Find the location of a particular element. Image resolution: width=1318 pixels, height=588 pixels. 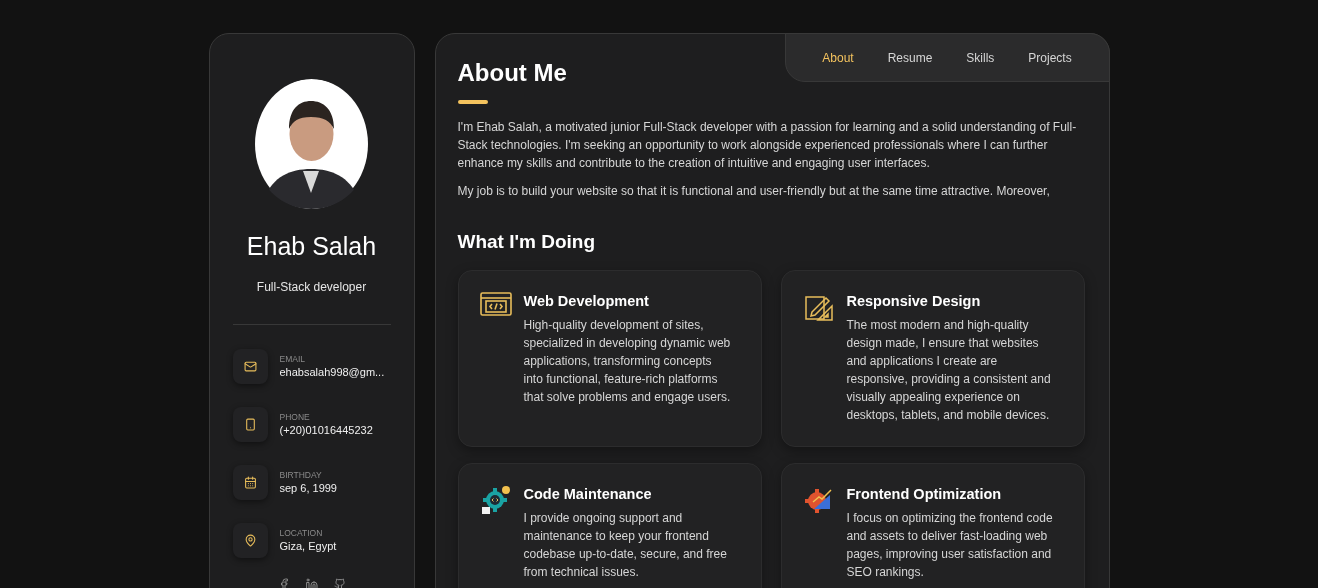

service-title: Web Development is located at coordinates (586, 300).